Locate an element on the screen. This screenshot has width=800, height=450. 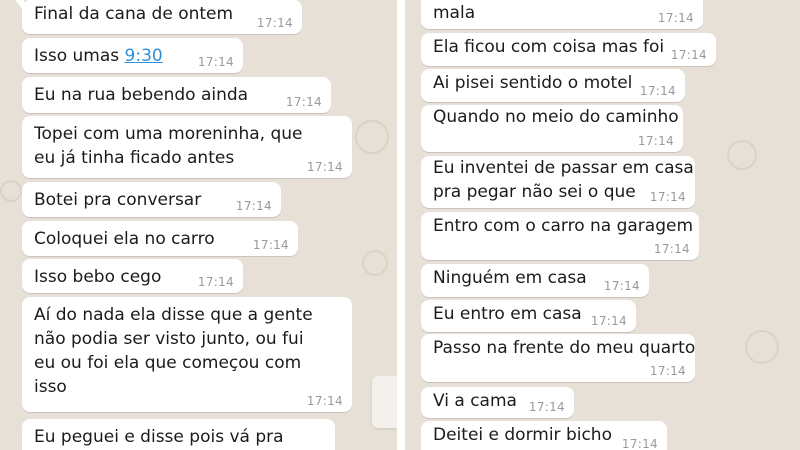
message-text: Deitei e dormir bicho is located at coordinates (522, 435).